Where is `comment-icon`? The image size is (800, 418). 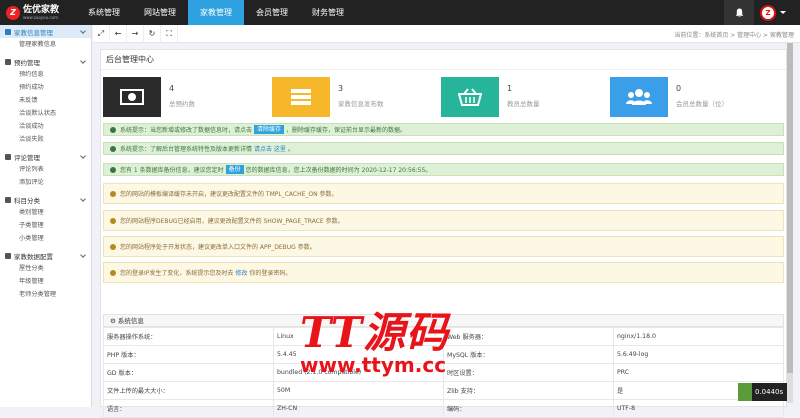
comment-icon is located at coordinates (8, 156).